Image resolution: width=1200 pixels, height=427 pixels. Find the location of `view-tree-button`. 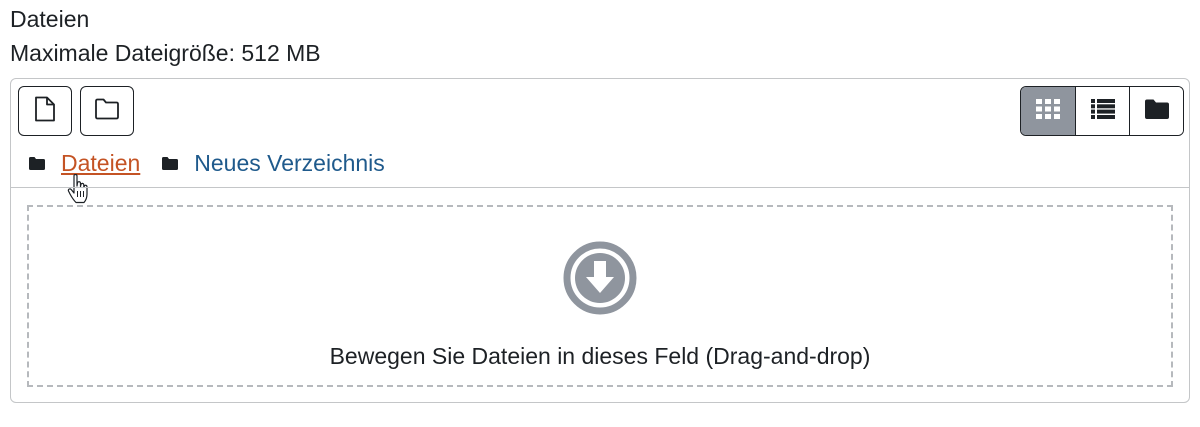

view-tree-button is located at coordinates (1156, 111).